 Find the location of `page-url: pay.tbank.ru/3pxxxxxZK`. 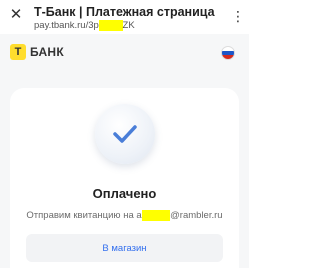

page-url: pay.tbank.ru/3pxxxxxZK is located at coordinates (129, 26).